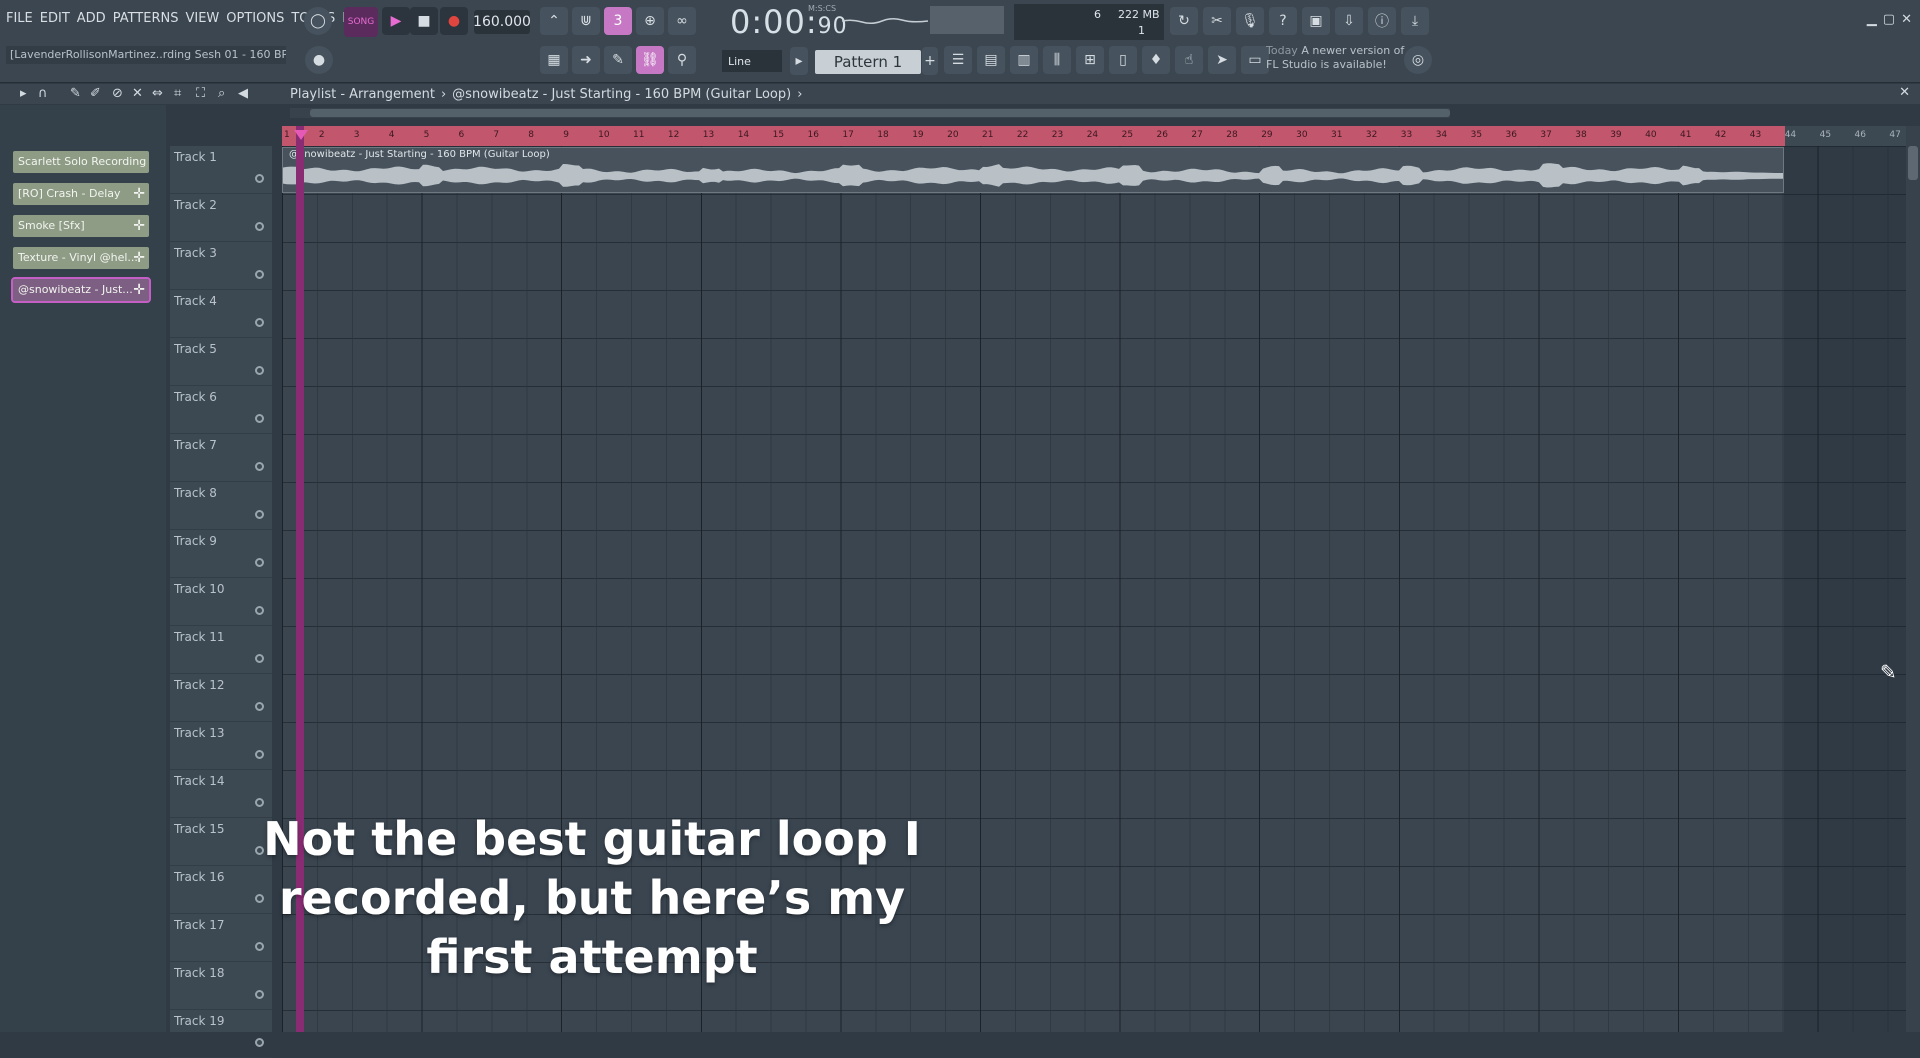 This screenshot has height=1058, width=1920. What do you see at coordinates (255, 18) in the screenshot?
I see `menu-options: OPTIONS` at bounding box center [255, 18].